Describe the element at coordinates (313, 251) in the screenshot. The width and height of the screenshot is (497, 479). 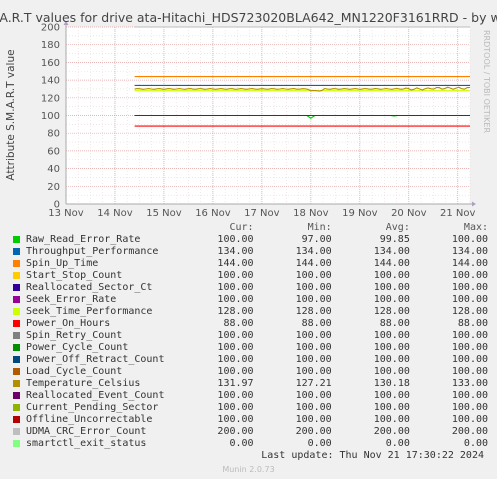
I see `legend-min: 134.00` at that location.